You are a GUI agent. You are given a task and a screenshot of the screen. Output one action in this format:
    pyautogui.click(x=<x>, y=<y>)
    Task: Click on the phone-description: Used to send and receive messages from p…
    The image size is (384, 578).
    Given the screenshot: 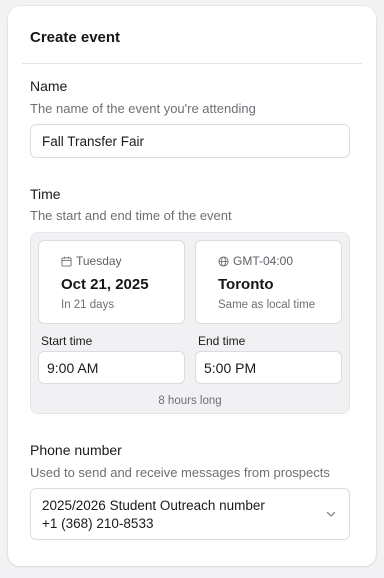 What is the action you would take?
    pyautogui.click(x=180, y=472)
    